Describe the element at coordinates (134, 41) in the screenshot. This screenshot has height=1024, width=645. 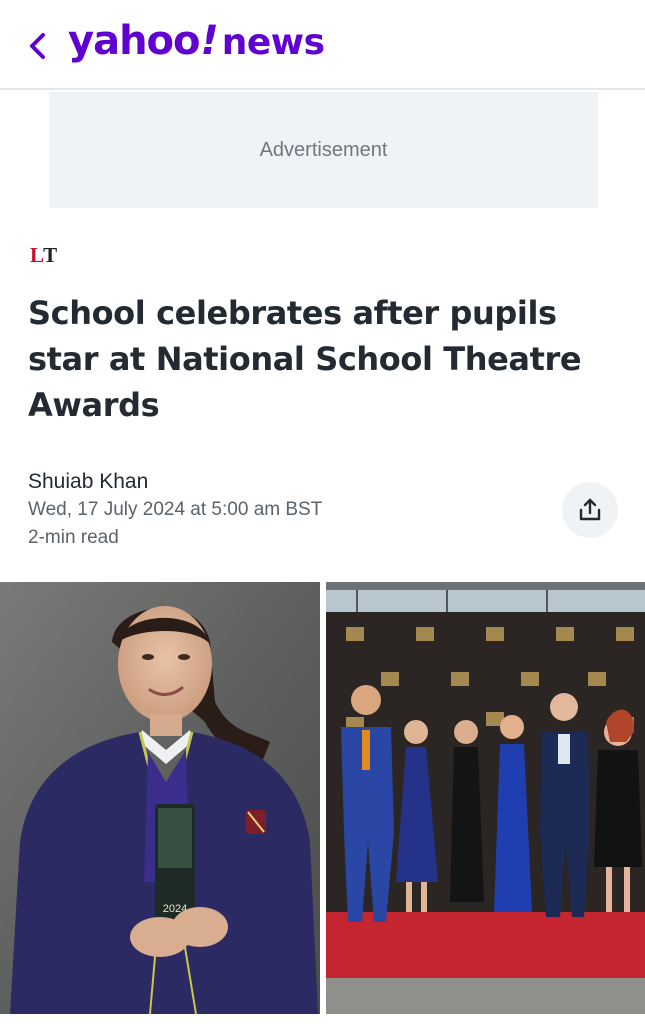
I see `logo-yahoo-text: yahoo` at that location.